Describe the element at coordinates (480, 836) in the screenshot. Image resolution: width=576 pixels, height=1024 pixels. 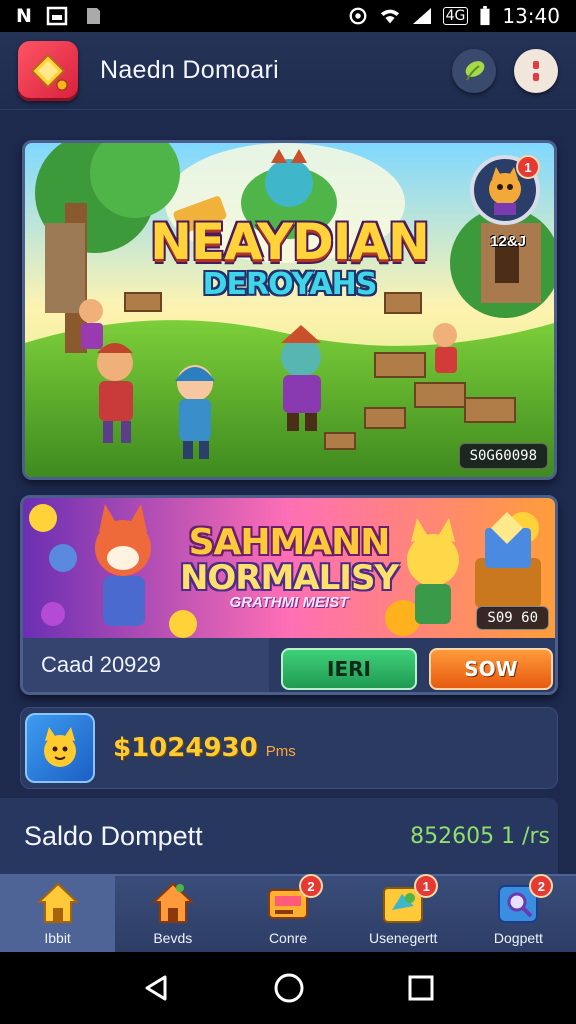
I see `wallet-value: 852605 1 /rs` at that location.